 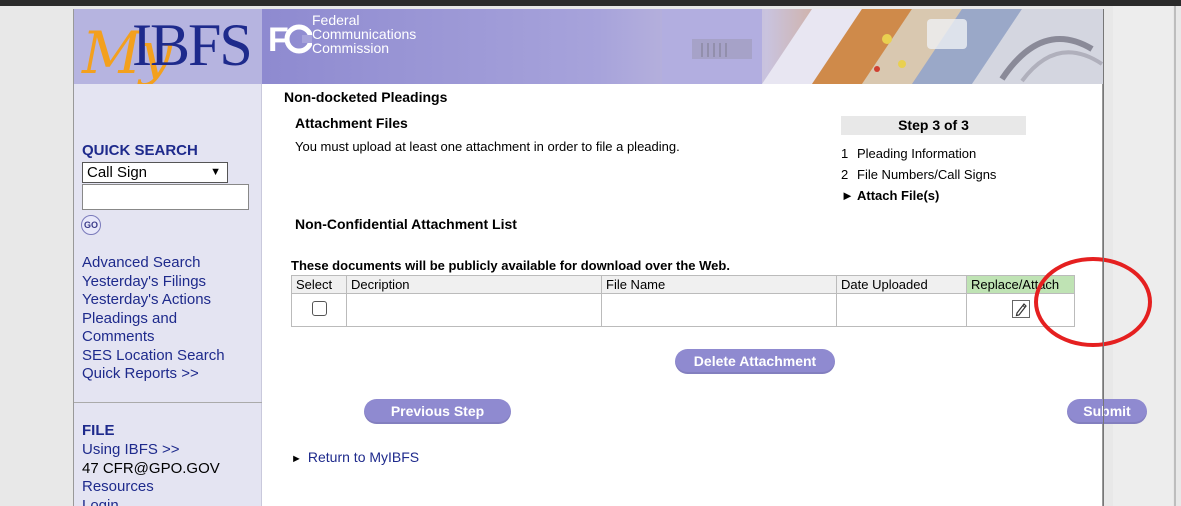 What do you see at coordinates (898, 195) in the screenshot?
I see `step-label: Attach File(s)` at bounding box center [898, 195].